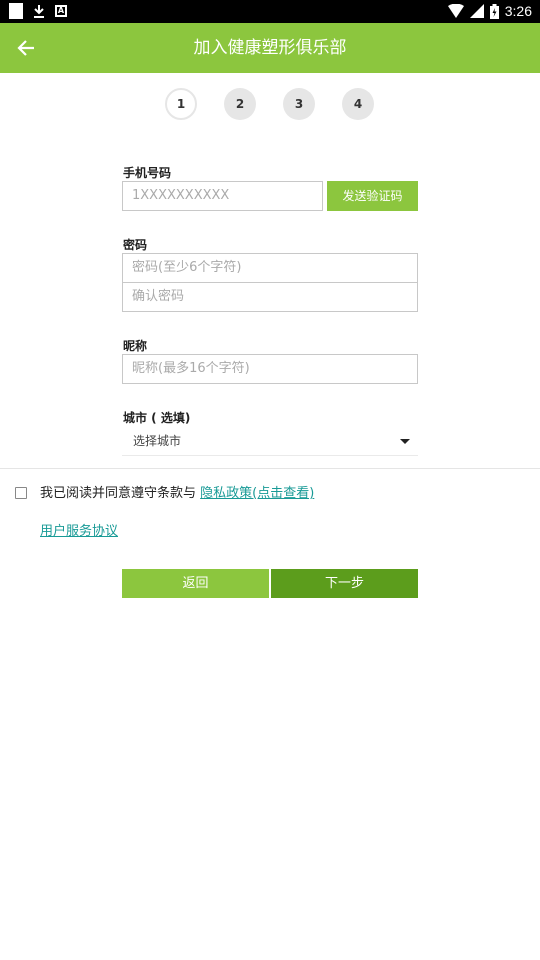 This screenshot has height=960, width=540. Describe the element at coordinates (494, 11) in the screenshot. I see `battery-icon` at that location.